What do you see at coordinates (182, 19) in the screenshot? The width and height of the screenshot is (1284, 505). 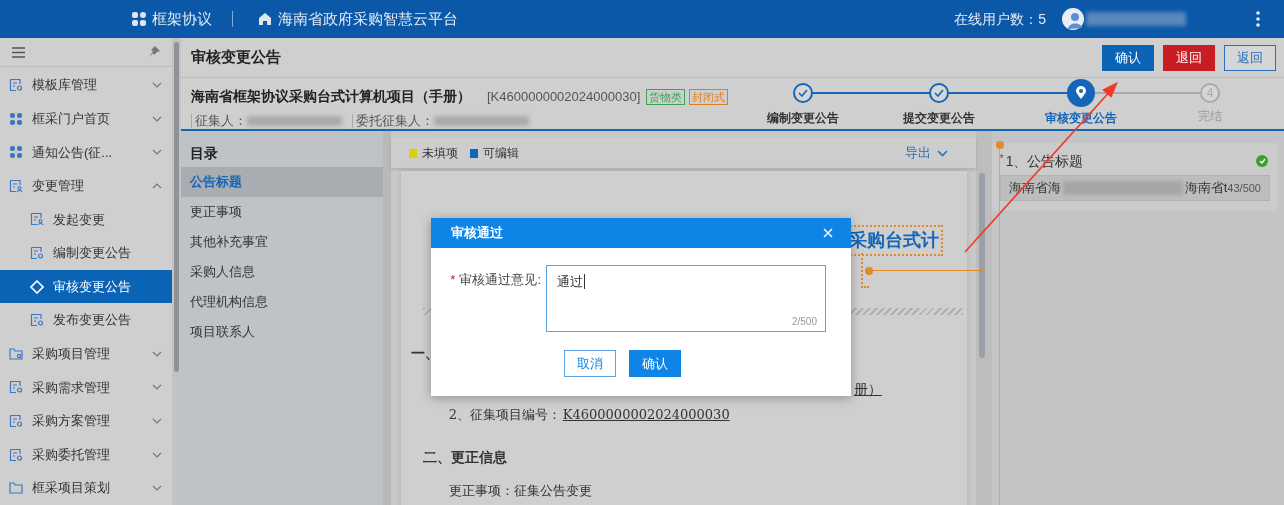 I see `app-name: 框架协议` at bounding box center [182, 19].